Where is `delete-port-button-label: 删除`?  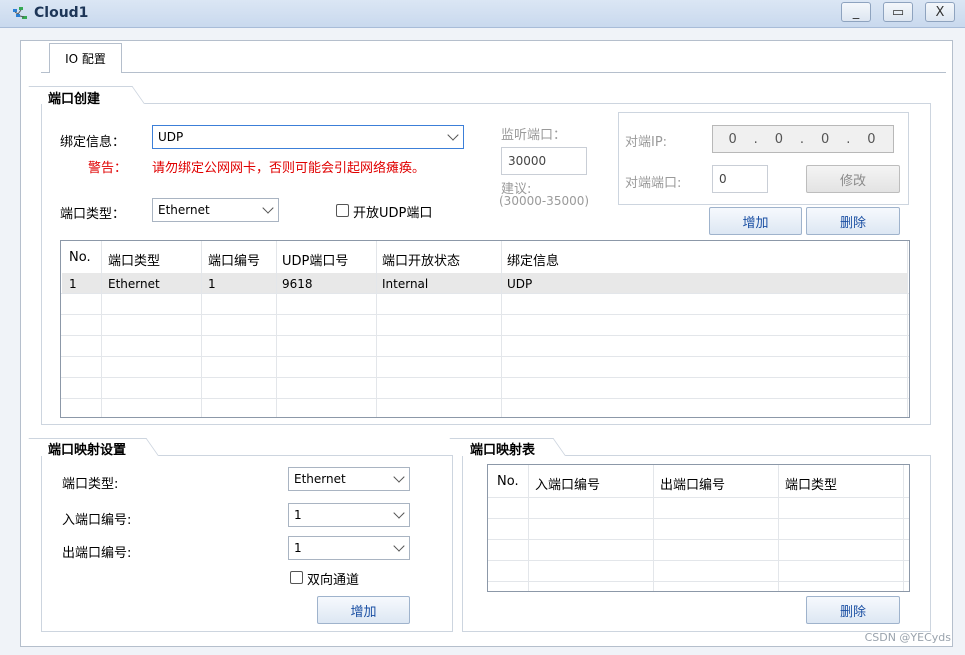 delete-port-button-label: 删除 is located at coordinates (852, 223).